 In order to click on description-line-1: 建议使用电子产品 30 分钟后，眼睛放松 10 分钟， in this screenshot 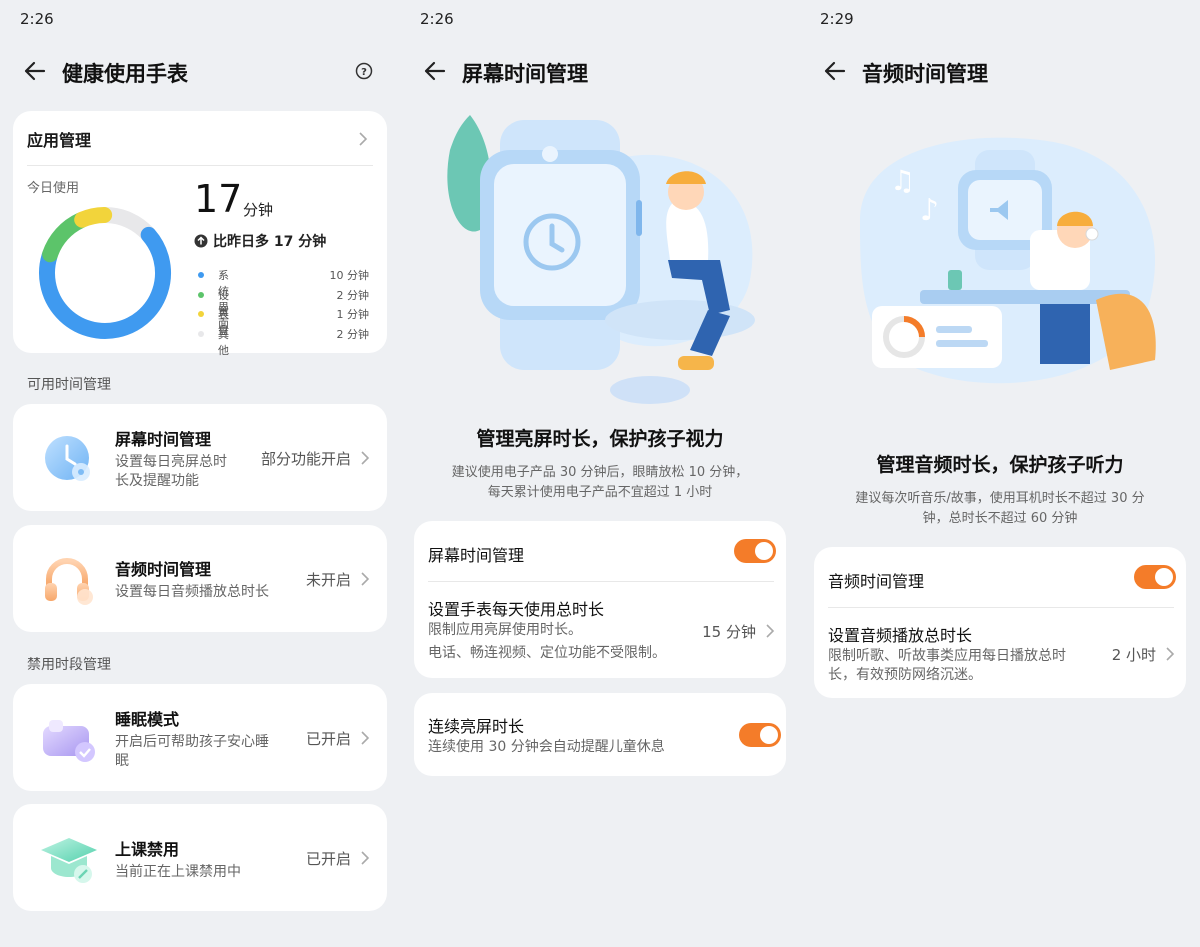, I will do `click(600, 472)`.